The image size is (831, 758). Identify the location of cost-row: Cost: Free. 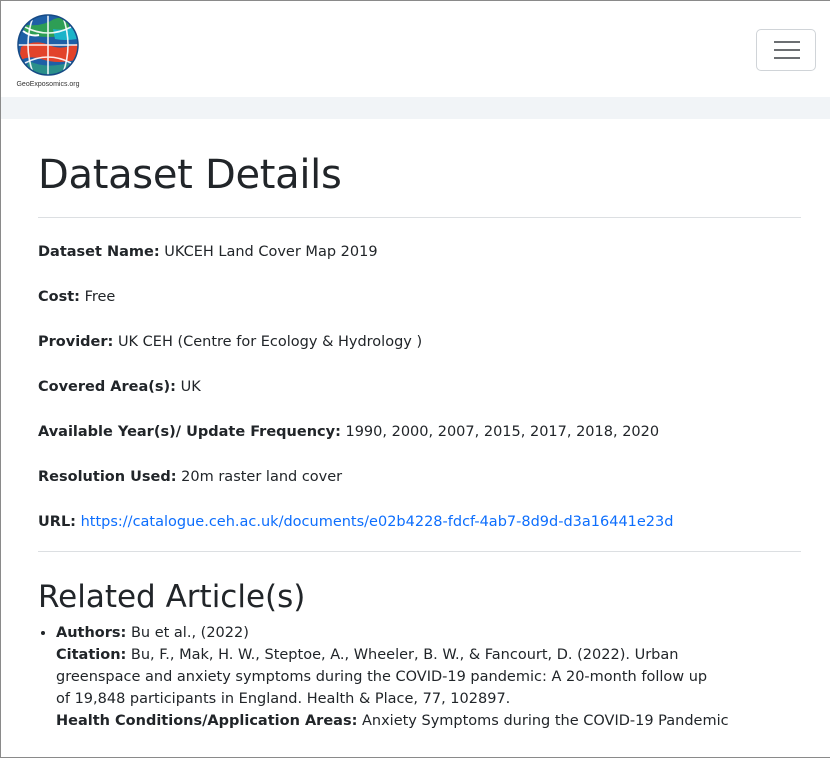
(419, 297).